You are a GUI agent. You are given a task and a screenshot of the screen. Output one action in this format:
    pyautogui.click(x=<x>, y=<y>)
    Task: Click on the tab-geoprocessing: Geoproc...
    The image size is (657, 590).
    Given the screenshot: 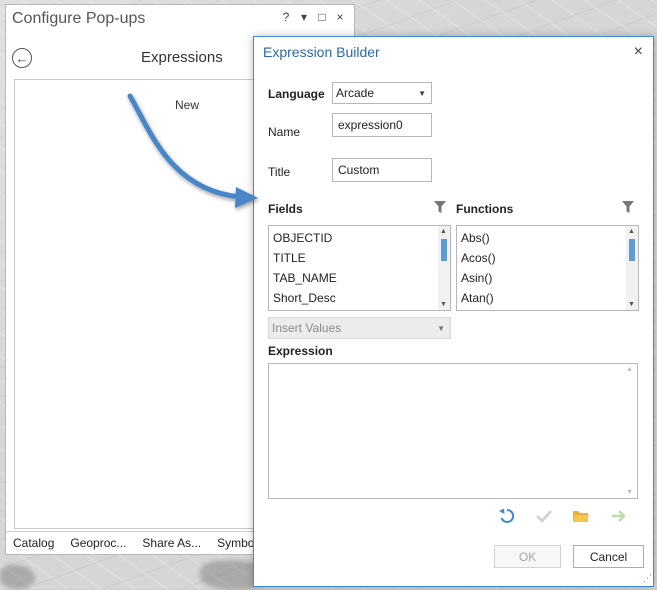 What is the action you would take?
    pyautogui.click(x=98, y=543)
    